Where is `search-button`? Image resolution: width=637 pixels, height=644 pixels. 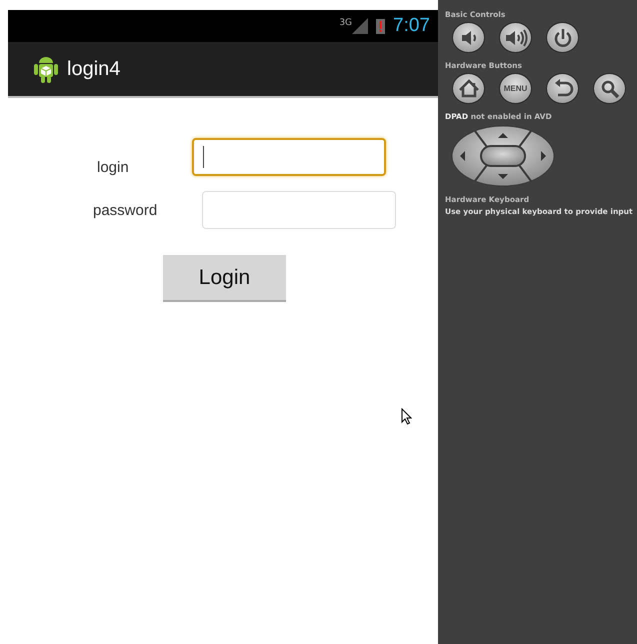
search-button is located at coordinates (609, 88).